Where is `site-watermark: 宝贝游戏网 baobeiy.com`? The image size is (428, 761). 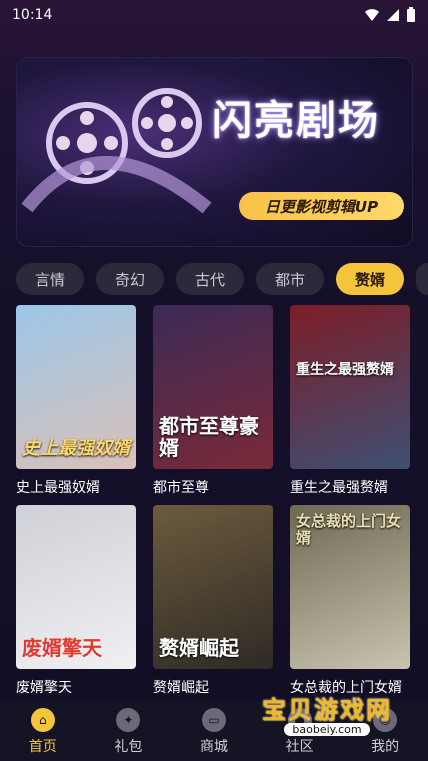
site-watermark: 宝贝游戏网 baobeiy.com is located at coordinates (327, 720).